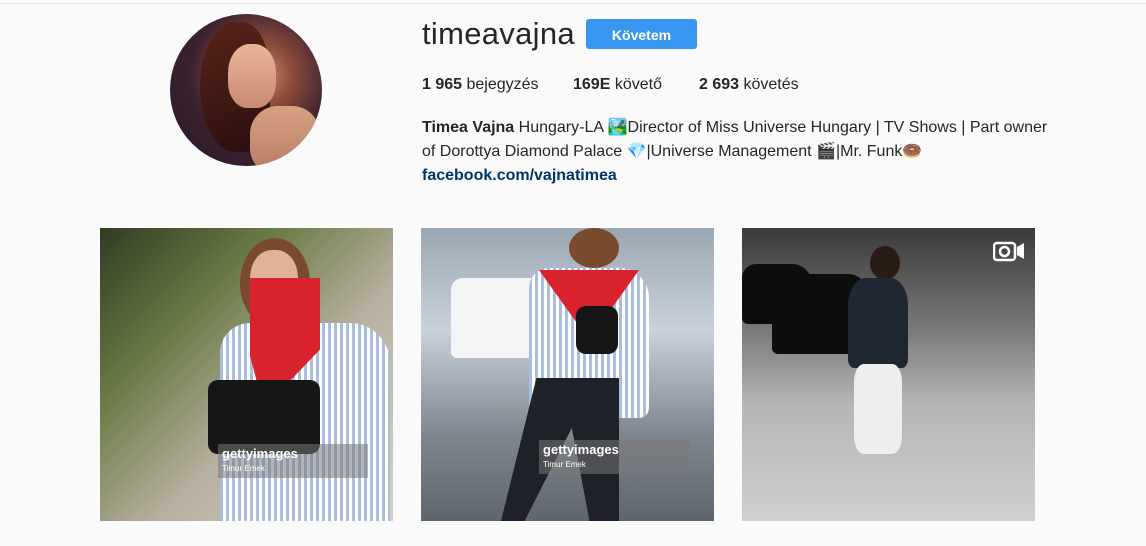  I want to click on following-stat: 2 693 követés, so click(749, 85).